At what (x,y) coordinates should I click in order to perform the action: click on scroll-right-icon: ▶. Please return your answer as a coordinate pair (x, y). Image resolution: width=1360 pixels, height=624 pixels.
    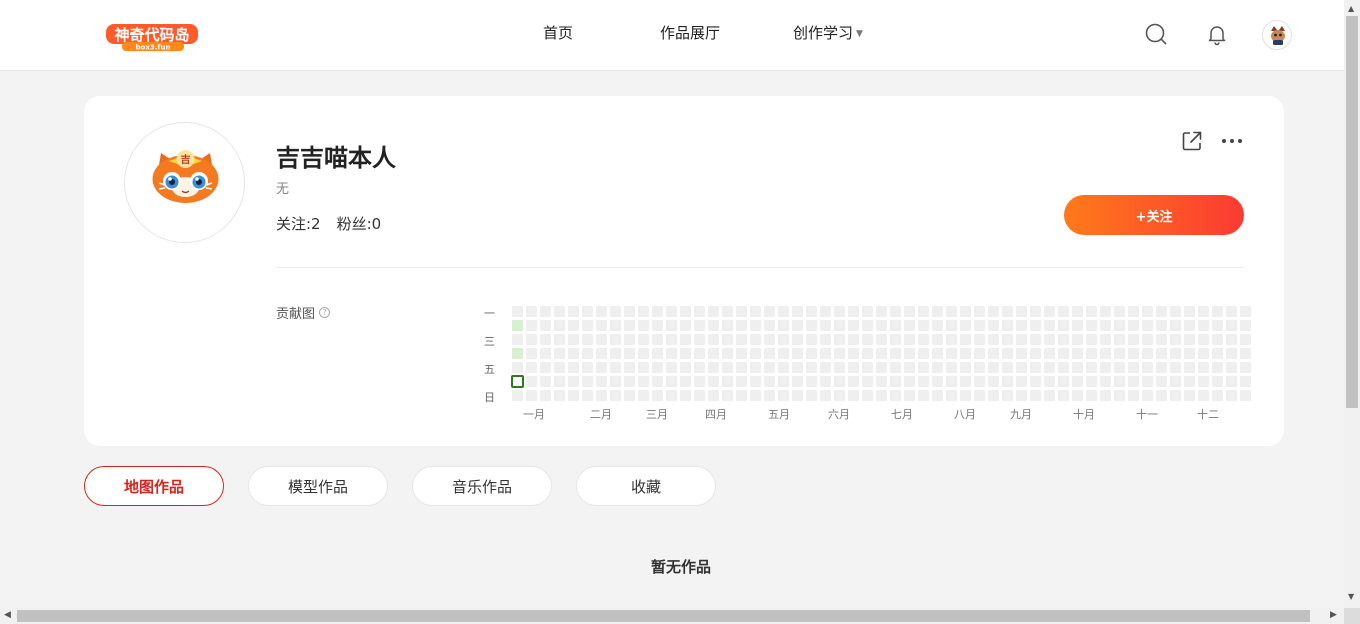
    Looking at the image, I should click on (1333, 615).